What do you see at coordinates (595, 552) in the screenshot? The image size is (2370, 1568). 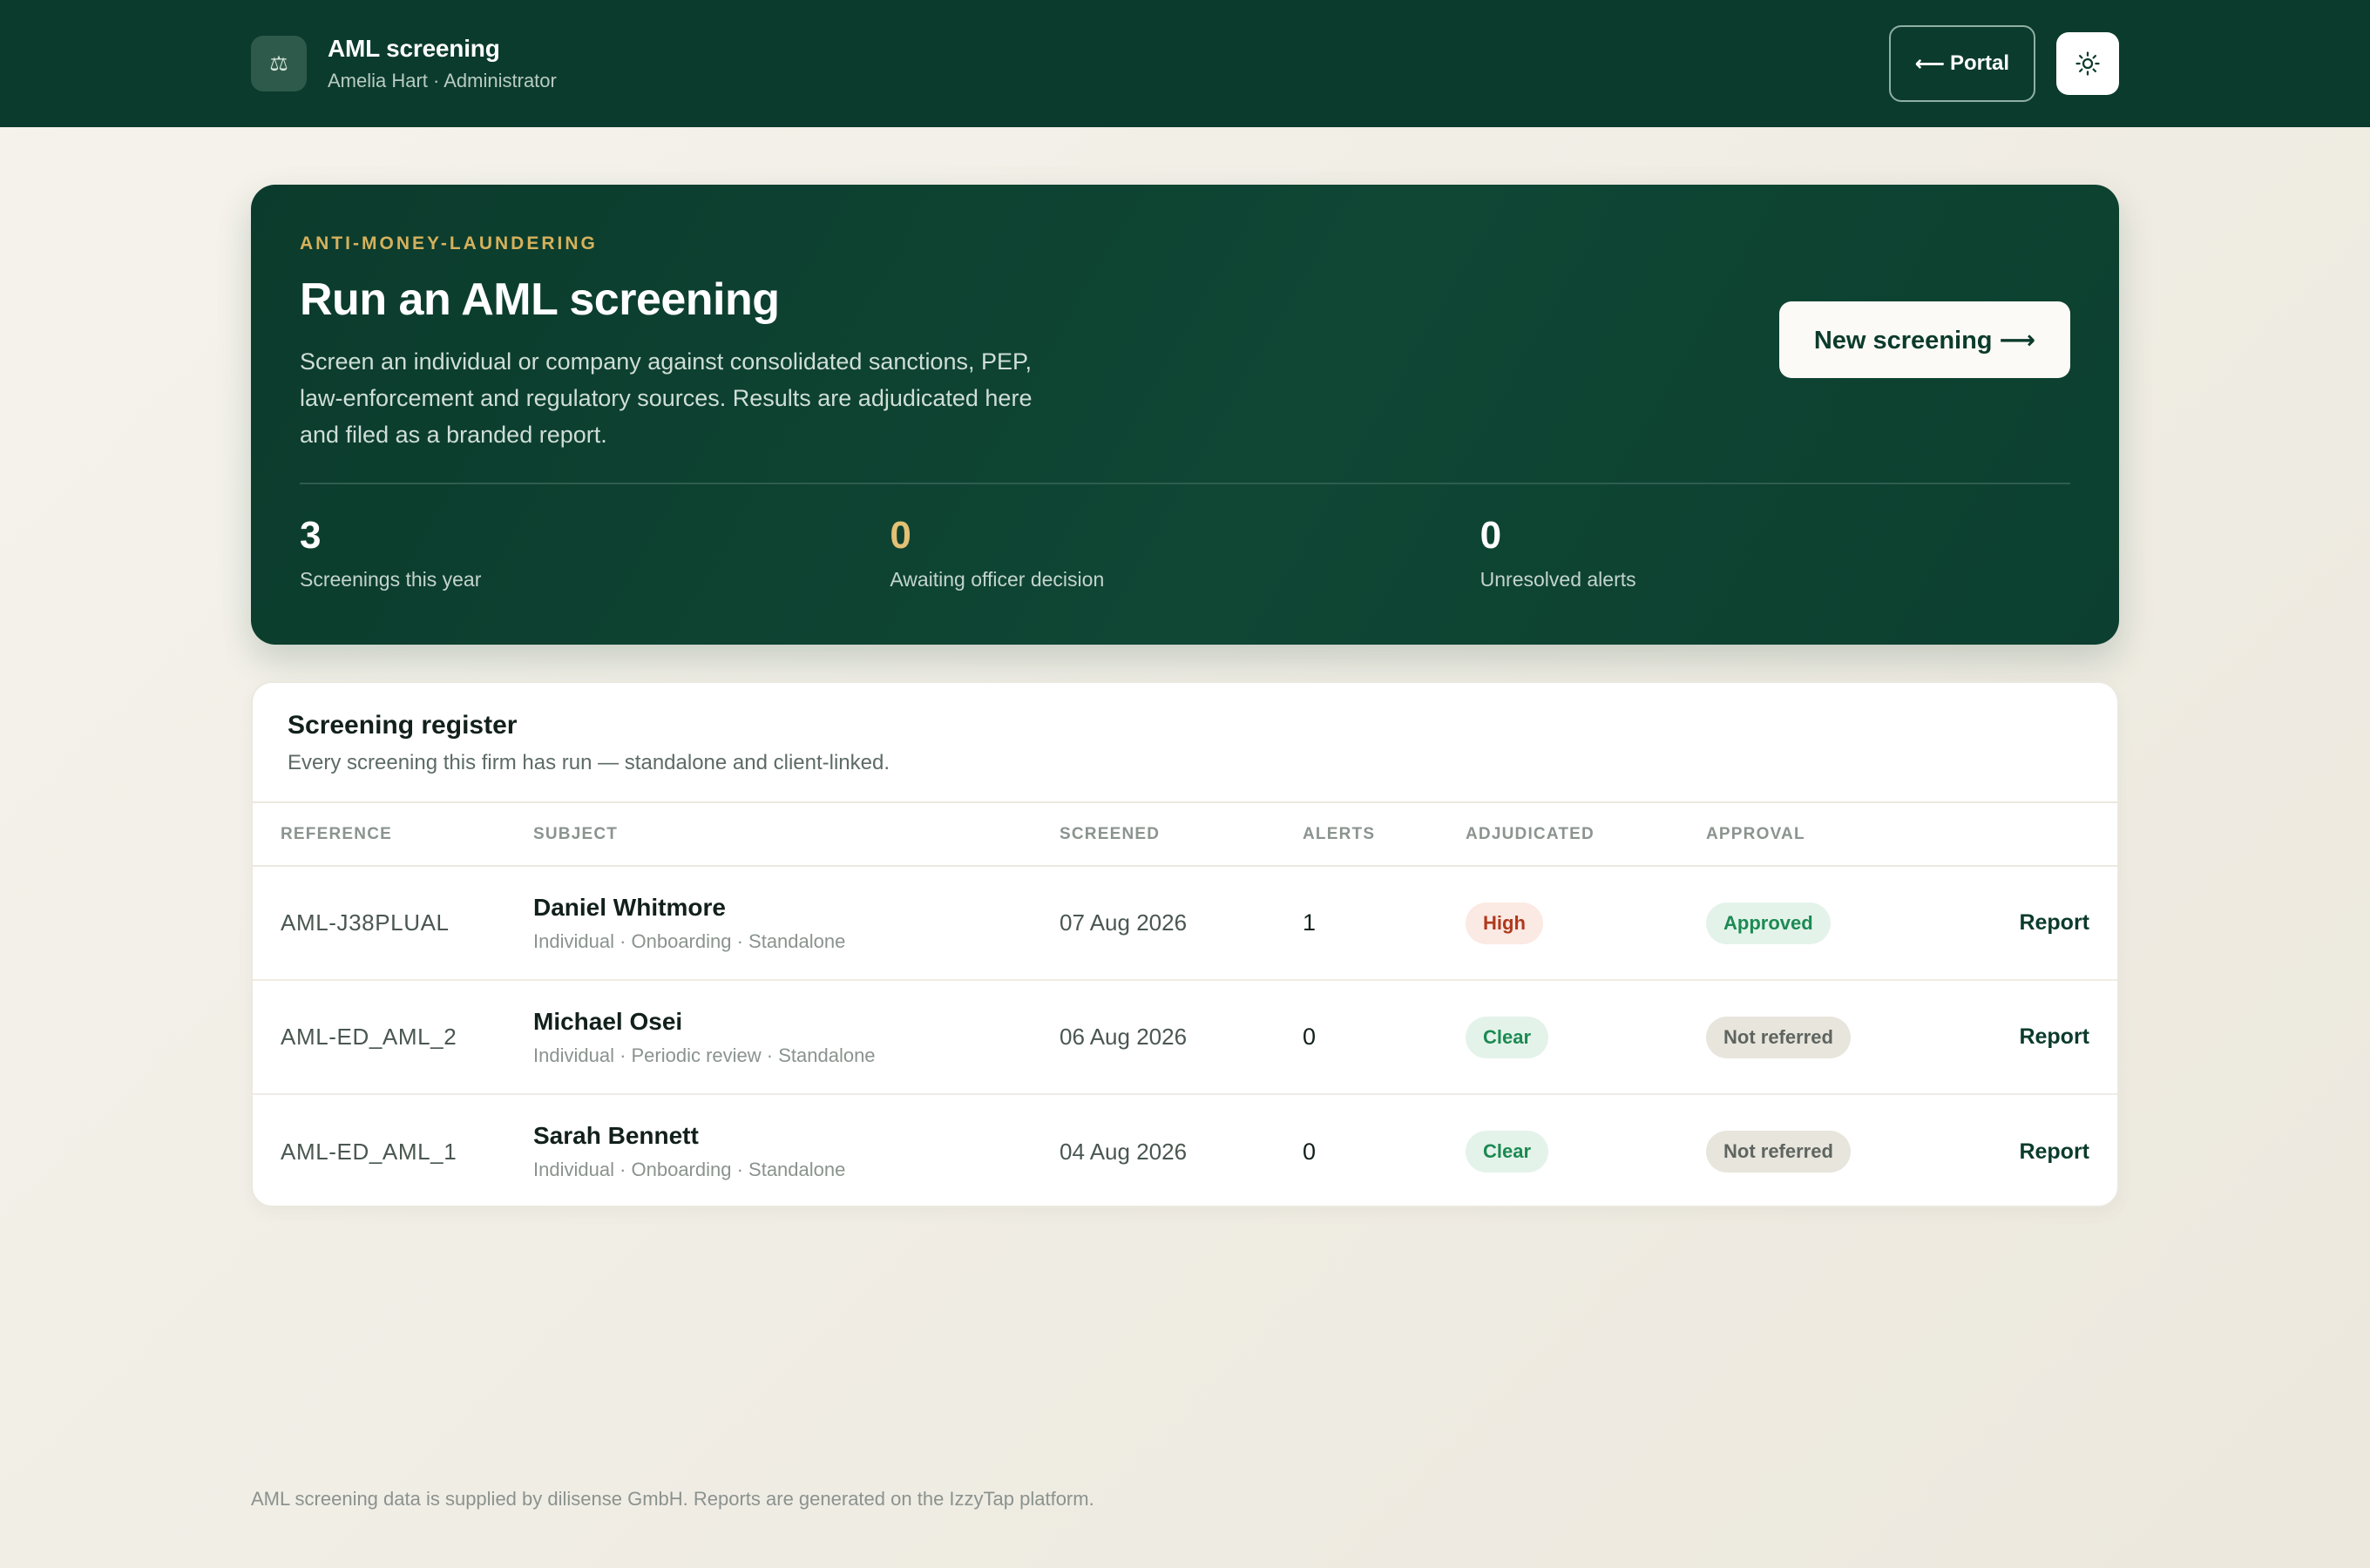 I see `stat-screenings-this-year: 3 Screenings this year` at bounding box center [595, 552].